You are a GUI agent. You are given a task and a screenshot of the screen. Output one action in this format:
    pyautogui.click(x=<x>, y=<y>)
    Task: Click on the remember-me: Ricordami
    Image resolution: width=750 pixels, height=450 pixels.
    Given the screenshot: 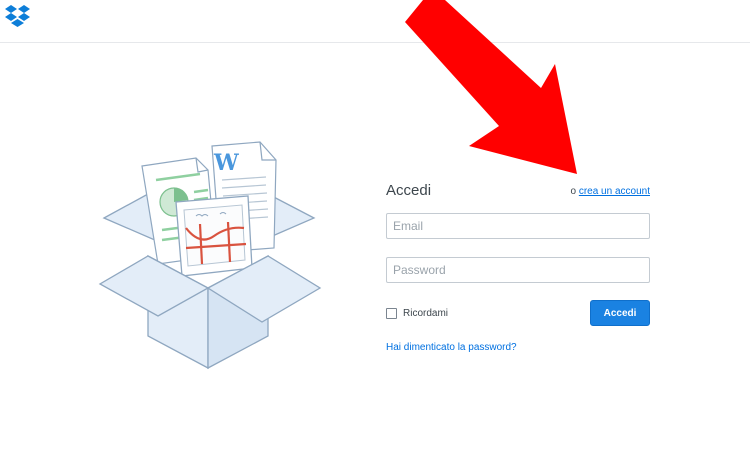 What is the action you would take?
    pyautogui.click(x=417, y=313)
    